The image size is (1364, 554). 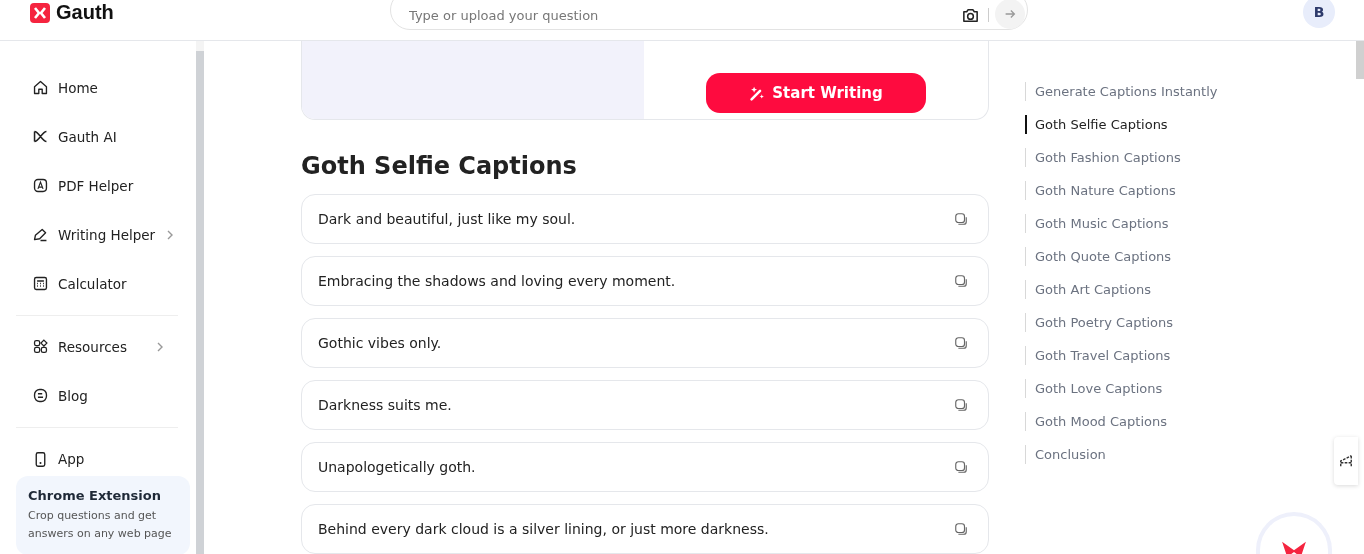 I want to click on logo-icon, so click(x=40, y=12).